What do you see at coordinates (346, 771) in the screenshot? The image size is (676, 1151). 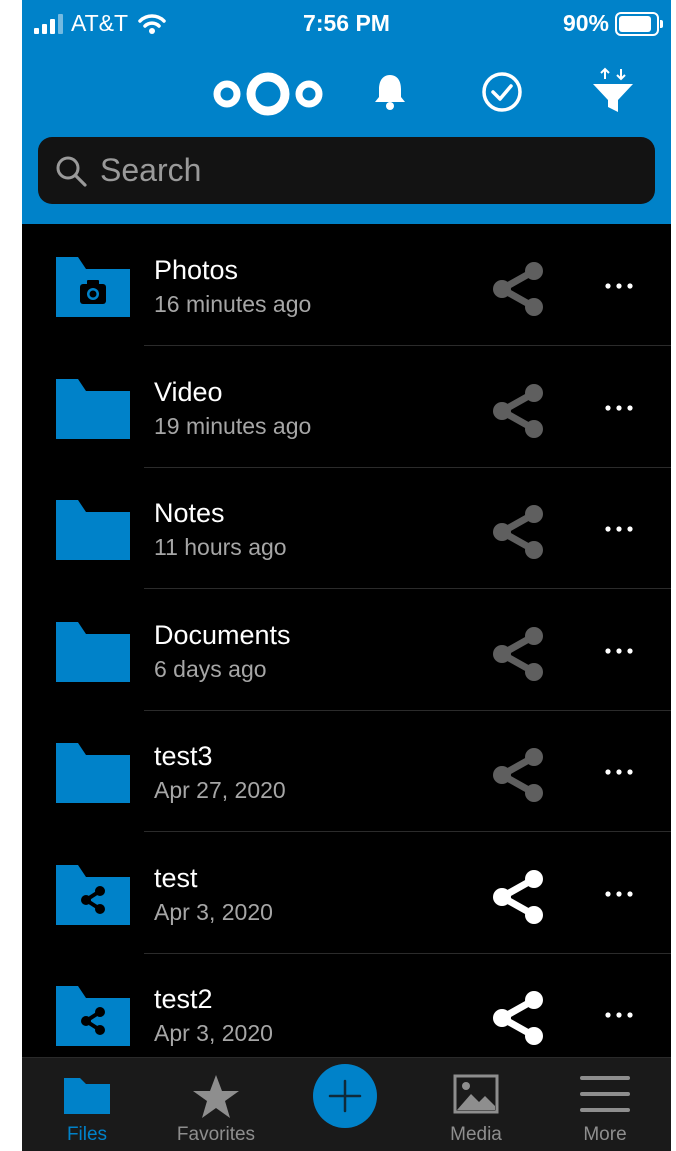 I see `file-row: test3 Apr 27, 2020` at bounding box center [346, 771].